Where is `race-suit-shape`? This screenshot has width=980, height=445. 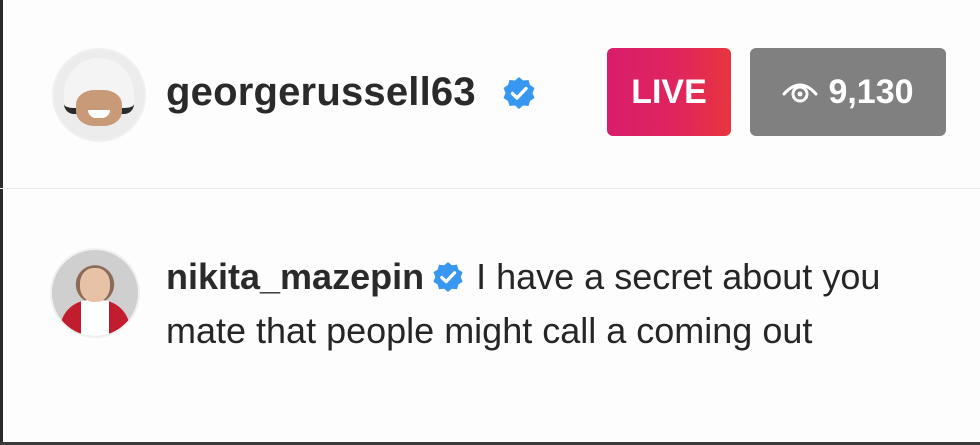 race-suit-shape is located at coordinates (95, 318).